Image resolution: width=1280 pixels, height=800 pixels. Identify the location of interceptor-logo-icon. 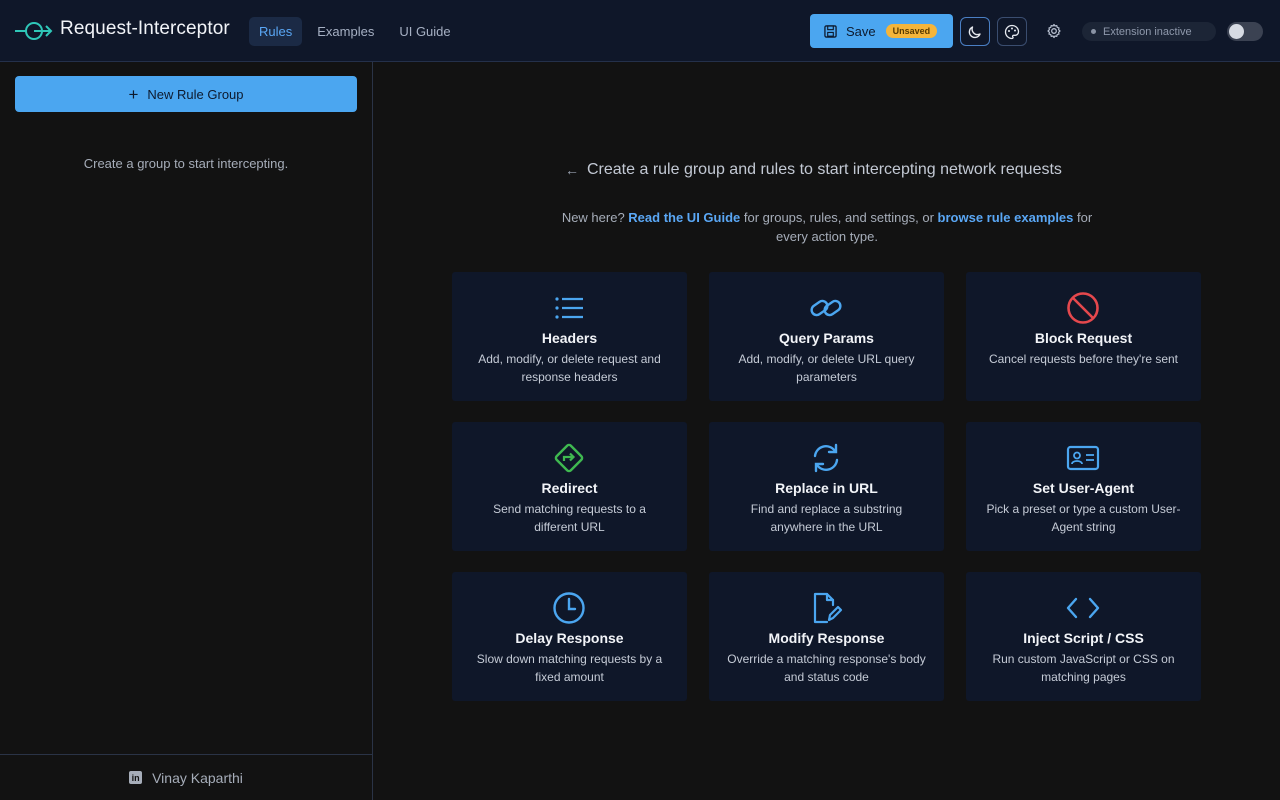
(34, 31).